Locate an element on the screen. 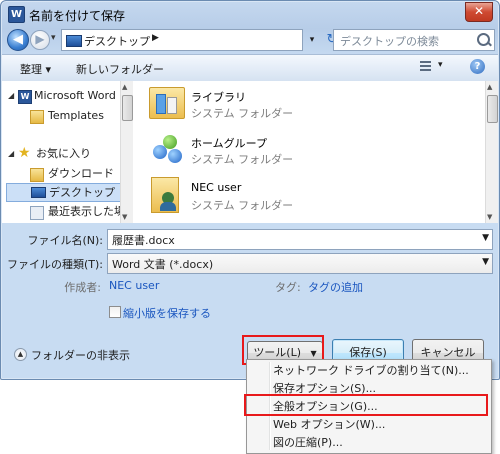 The image size is (500, 454). change-view-button: ▾ is located at coordinates (434, 67).